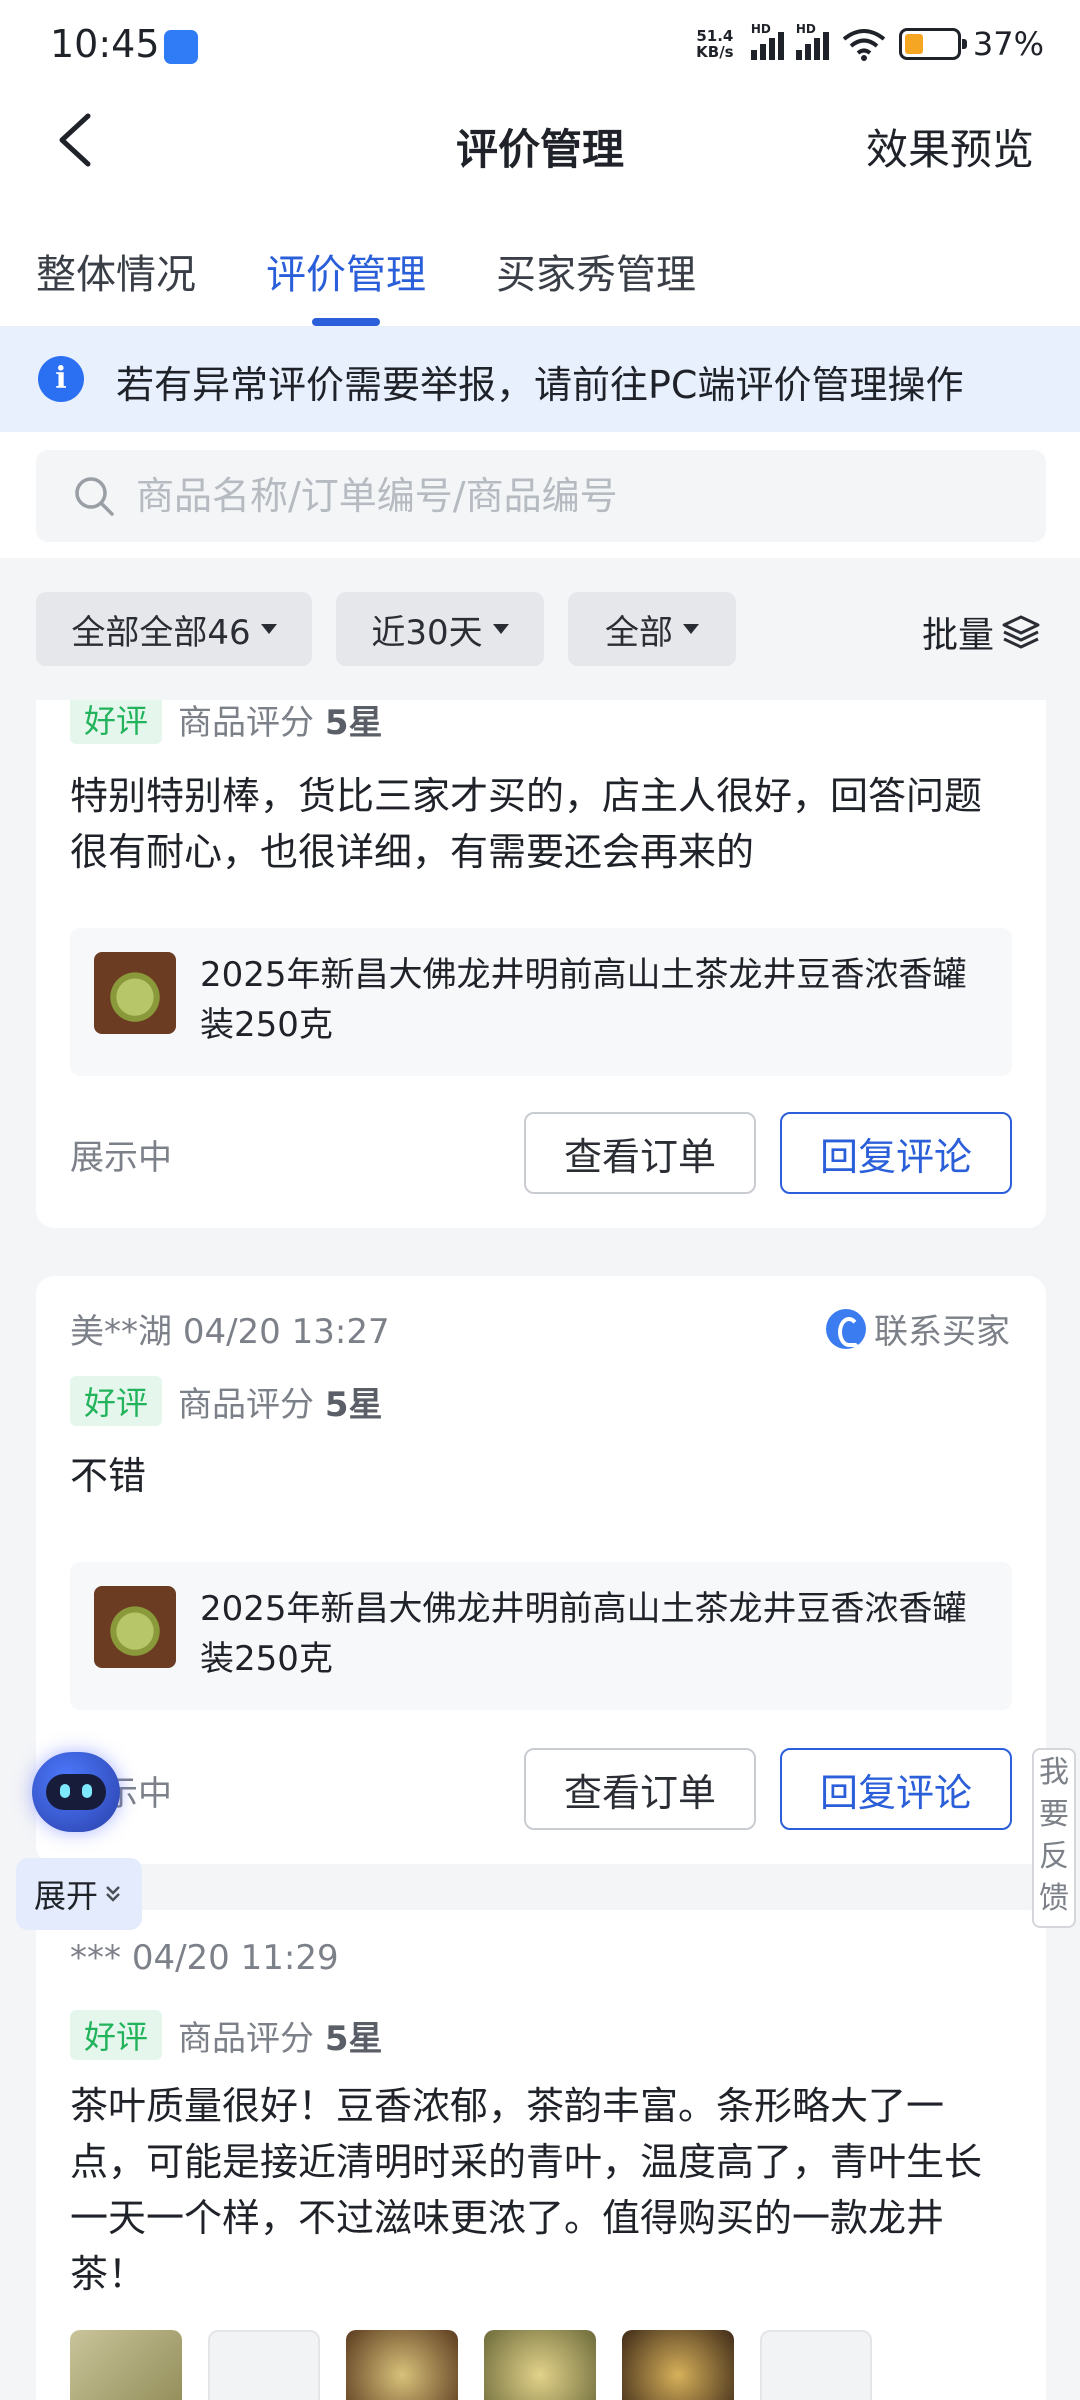  Describe the element at coordinates (121, 1332) in the screenshot. I see `review-user: 美**湖` at that location.